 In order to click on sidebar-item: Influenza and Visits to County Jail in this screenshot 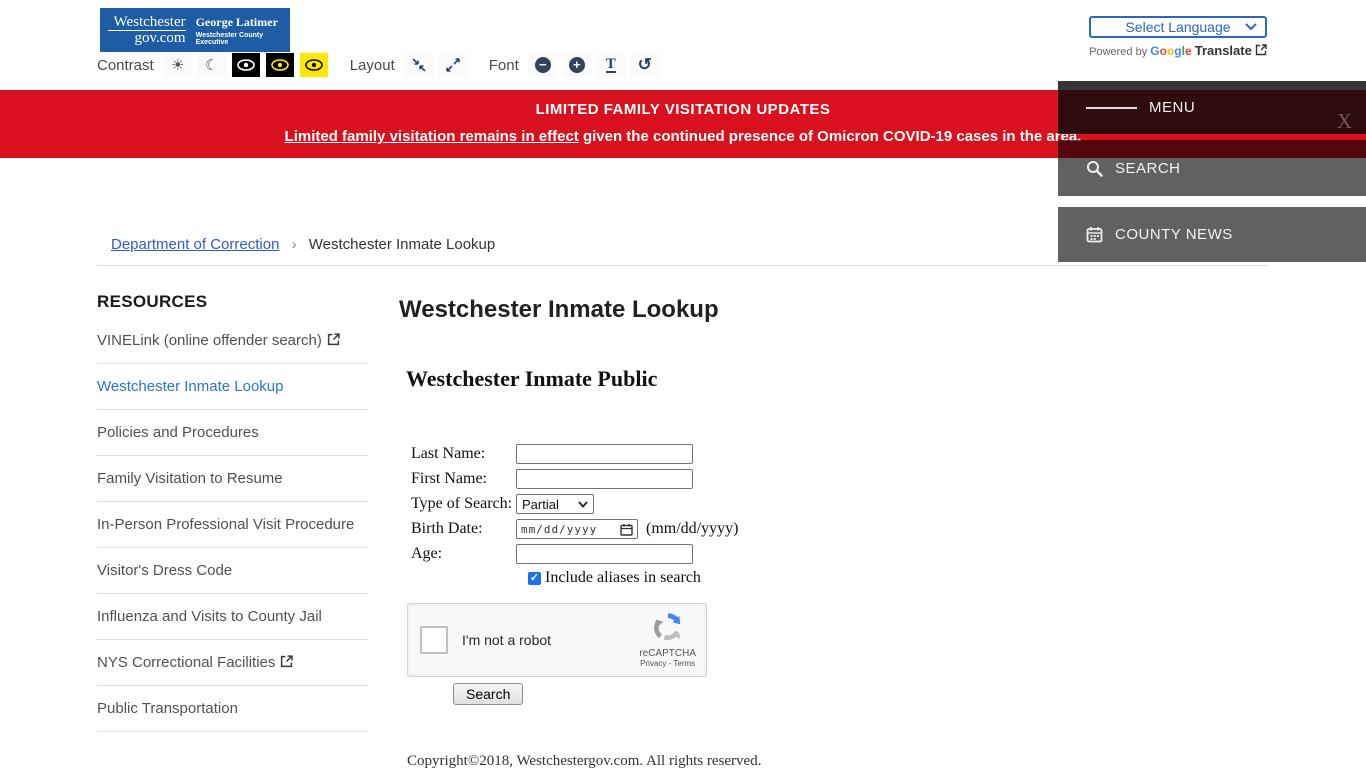, I will do `click(232, 617)`.